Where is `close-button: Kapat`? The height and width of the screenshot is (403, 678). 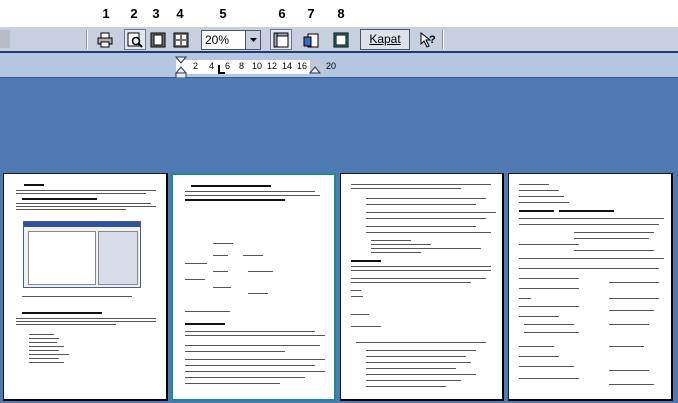
close-button: Kapat is located at coordinates (385, 39).